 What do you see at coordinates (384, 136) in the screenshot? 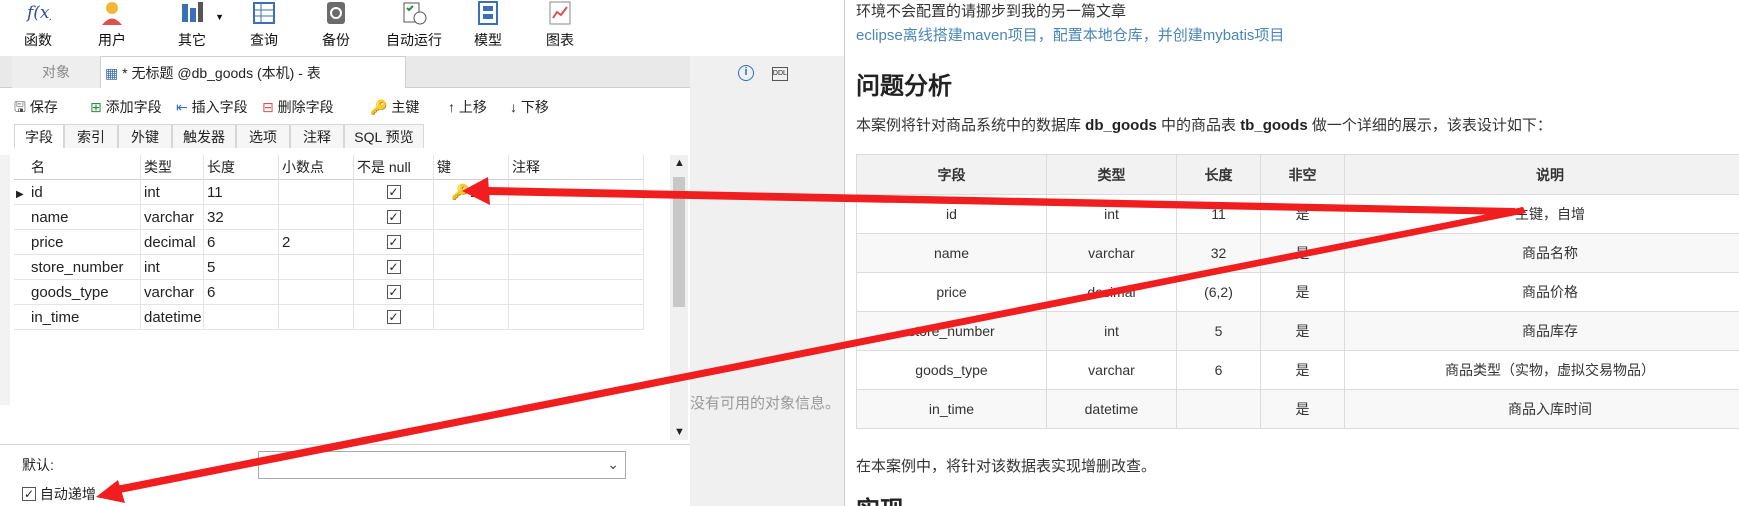
I see `subtab-sql-preview: SQL 预览` at bounding box center [384, 136].